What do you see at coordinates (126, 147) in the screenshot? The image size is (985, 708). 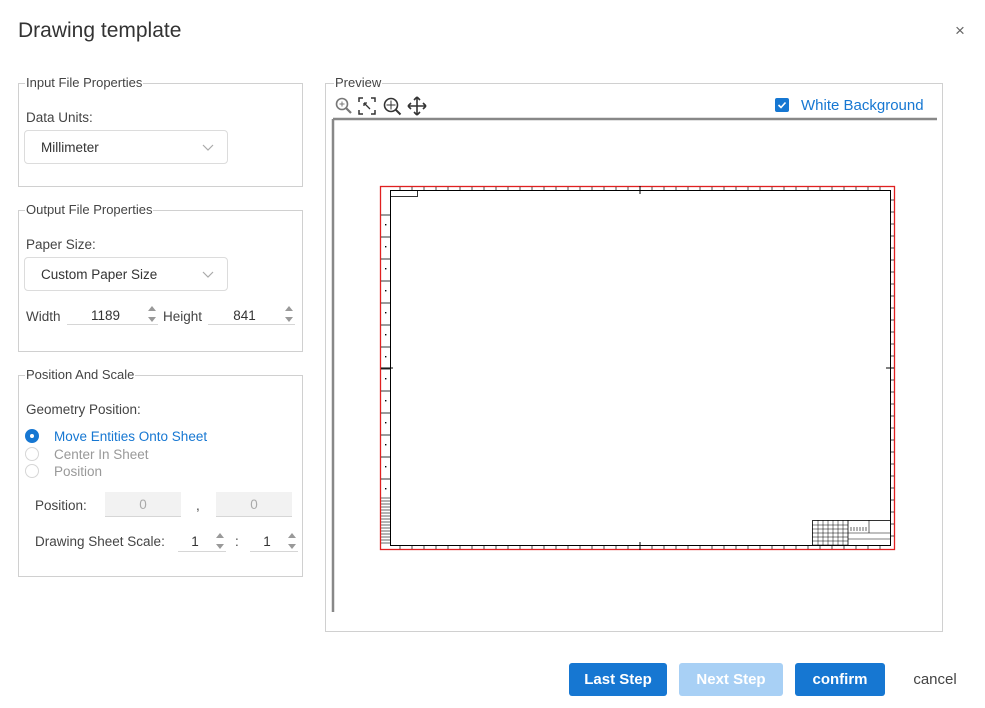 I see `data-units-select: Millimeter` at bounding box center [126, 147].